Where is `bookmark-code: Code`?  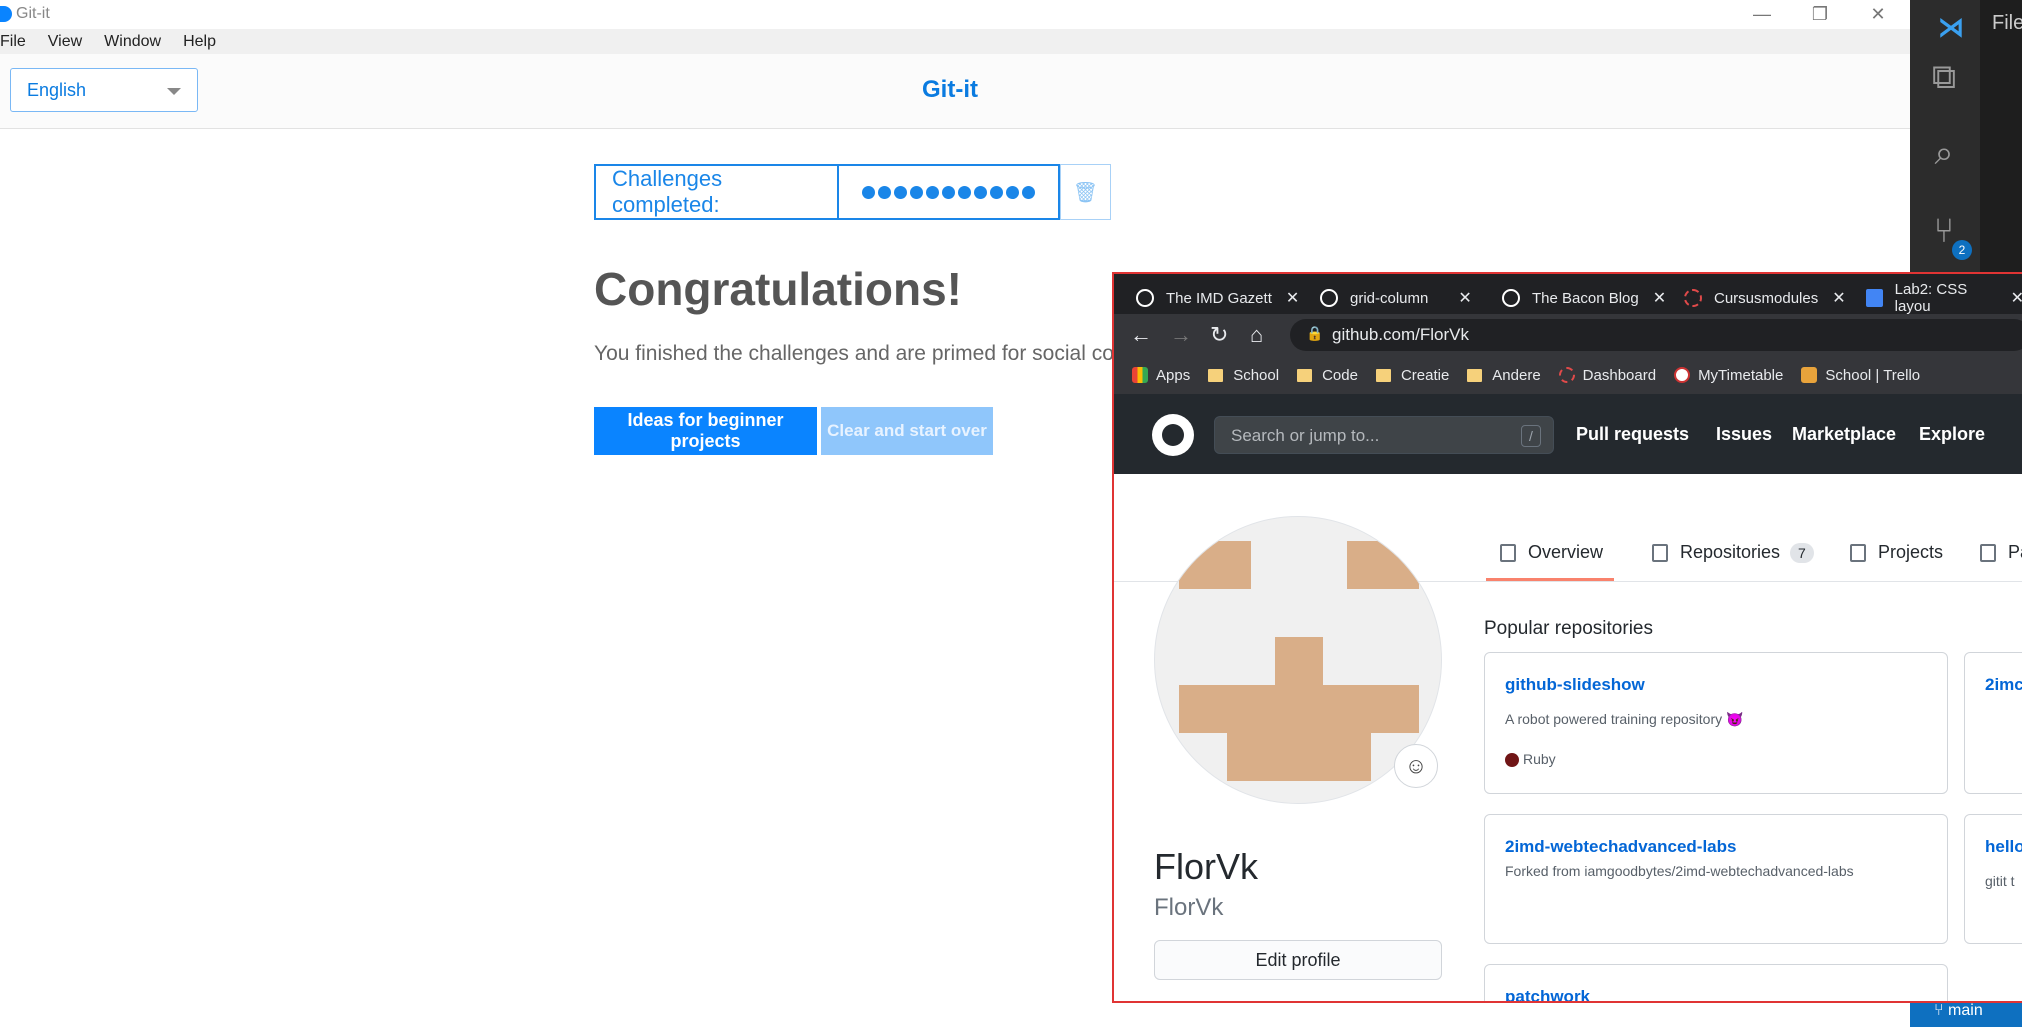
bookmark-code: Code is located at coordinates (1327, 375).